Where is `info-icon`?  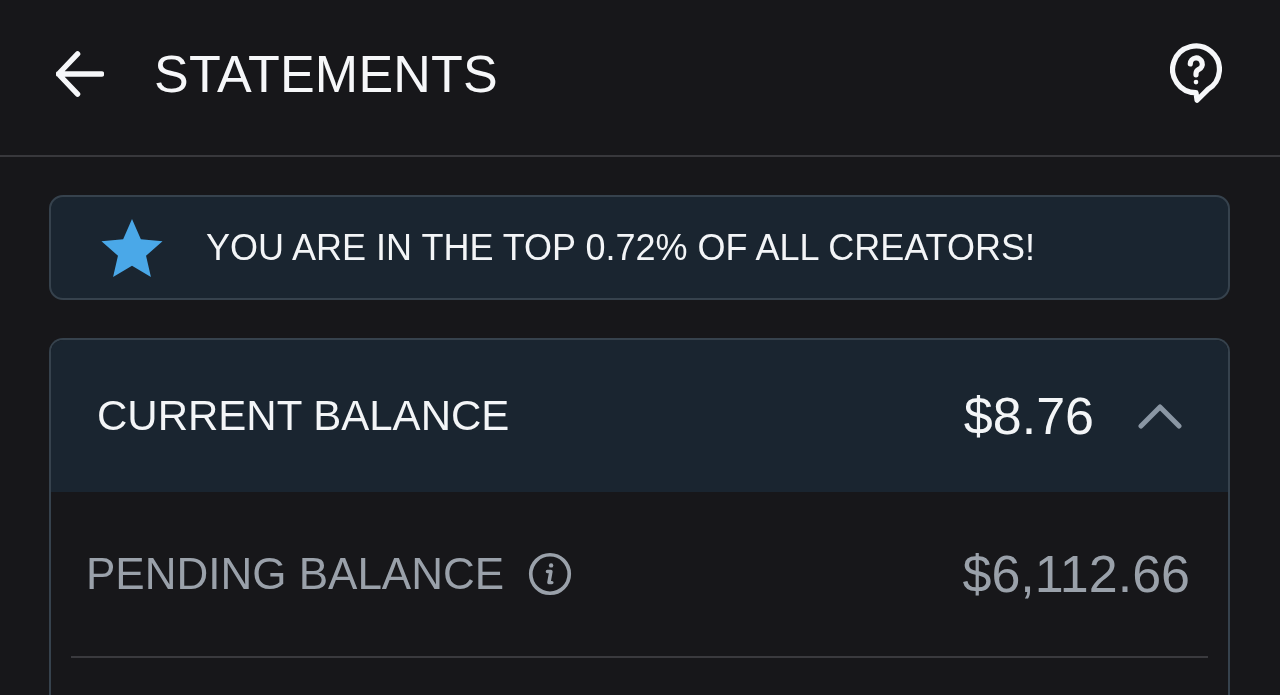 info-icon is located at coordinates (550, 574).